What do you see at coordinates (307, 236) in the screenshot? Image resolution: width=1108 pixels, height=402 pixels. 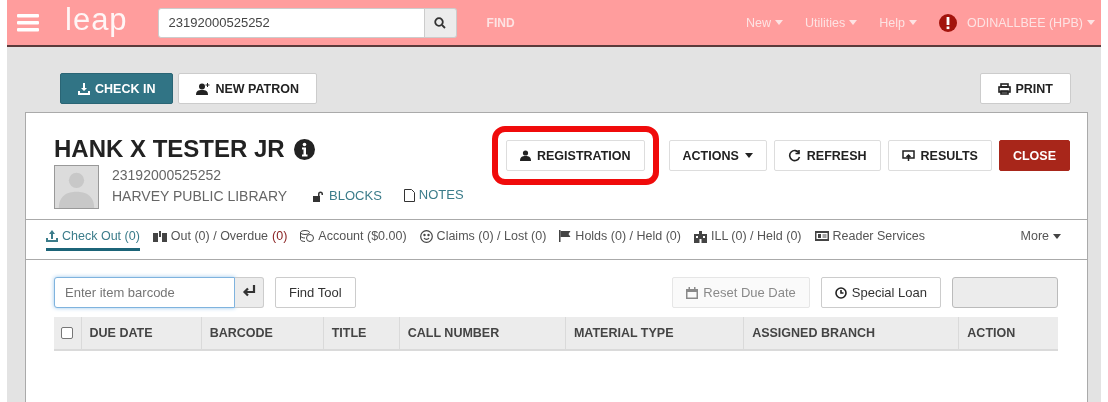 I see `coins-icon` at bounding box center [307, 236].